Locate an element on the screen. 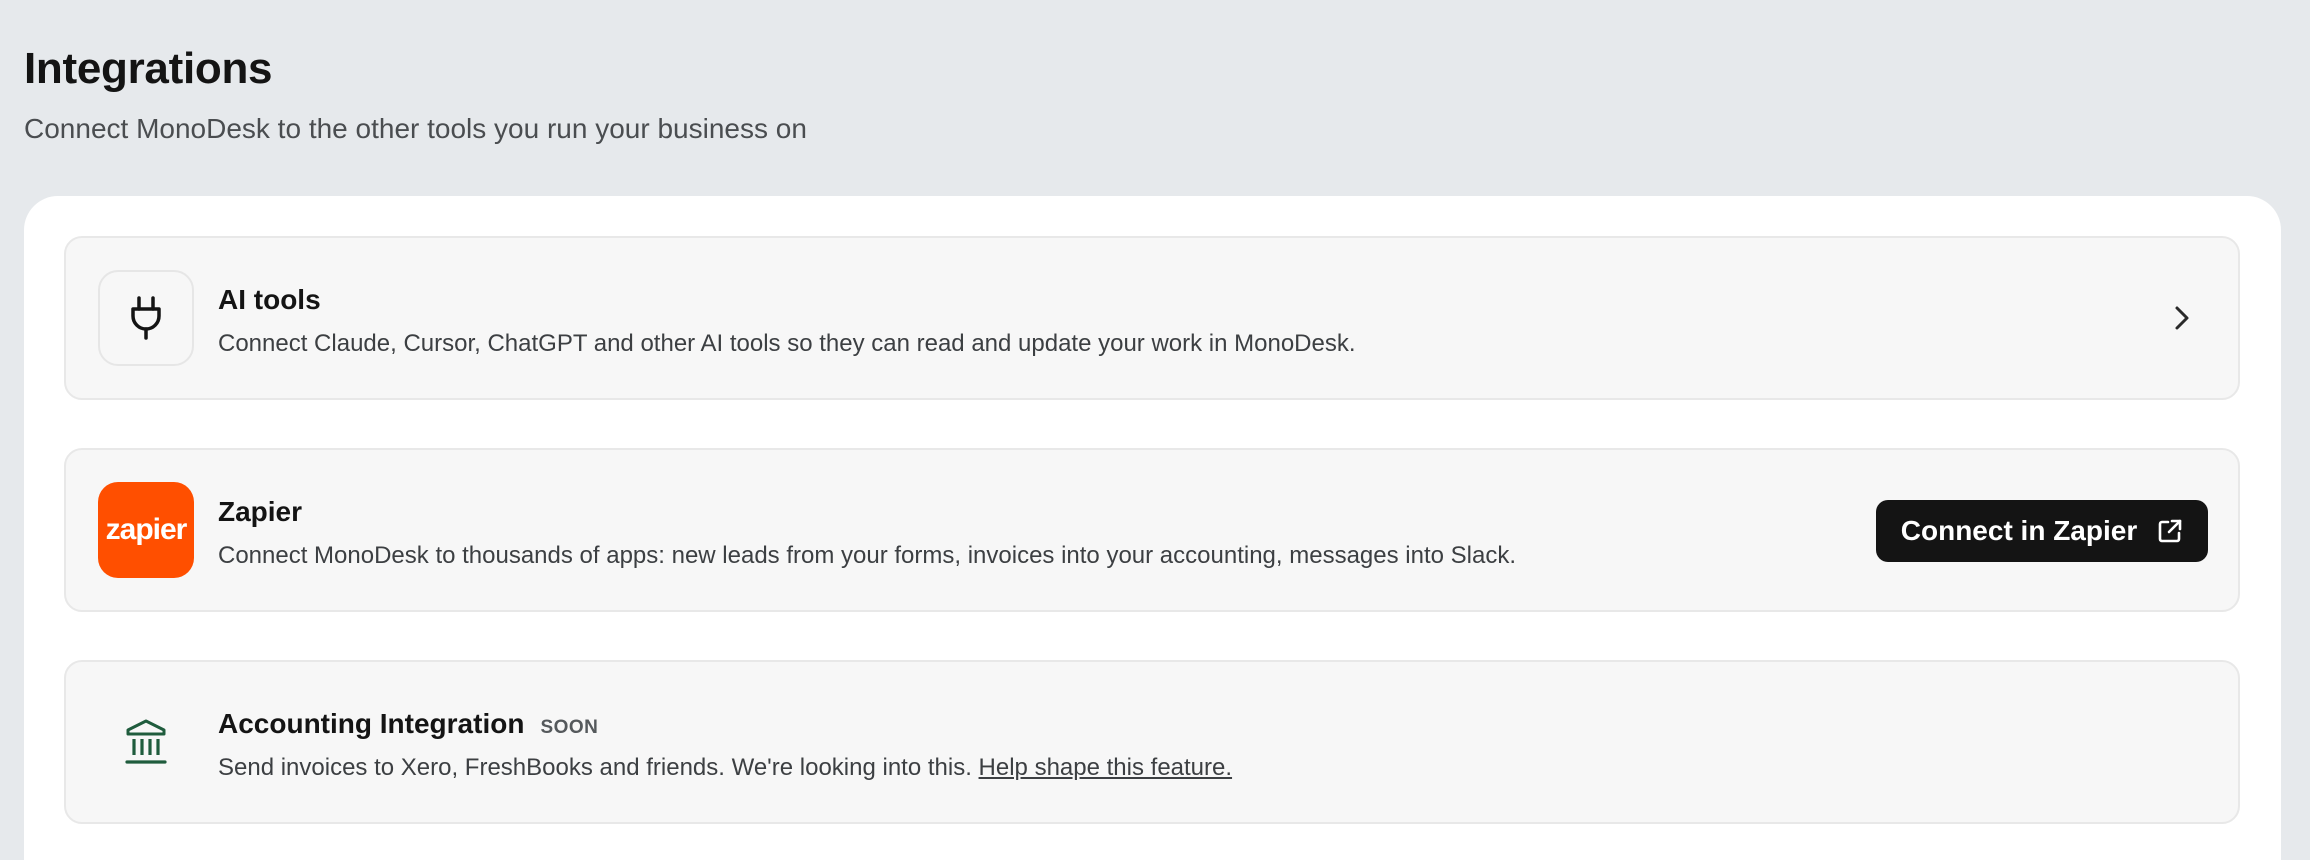 The height and width of the screenshot is (860, 2310). ai-tools-title: AI tools is located at coordinates (269, 299).